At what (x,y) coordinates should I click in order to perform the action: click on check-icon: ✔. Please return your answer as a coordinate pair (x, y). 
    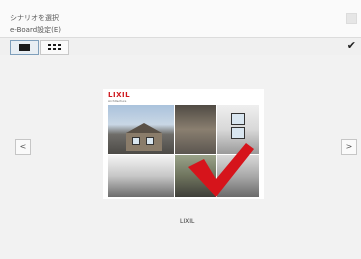
    Looking at the image, I should click on (351, 46).